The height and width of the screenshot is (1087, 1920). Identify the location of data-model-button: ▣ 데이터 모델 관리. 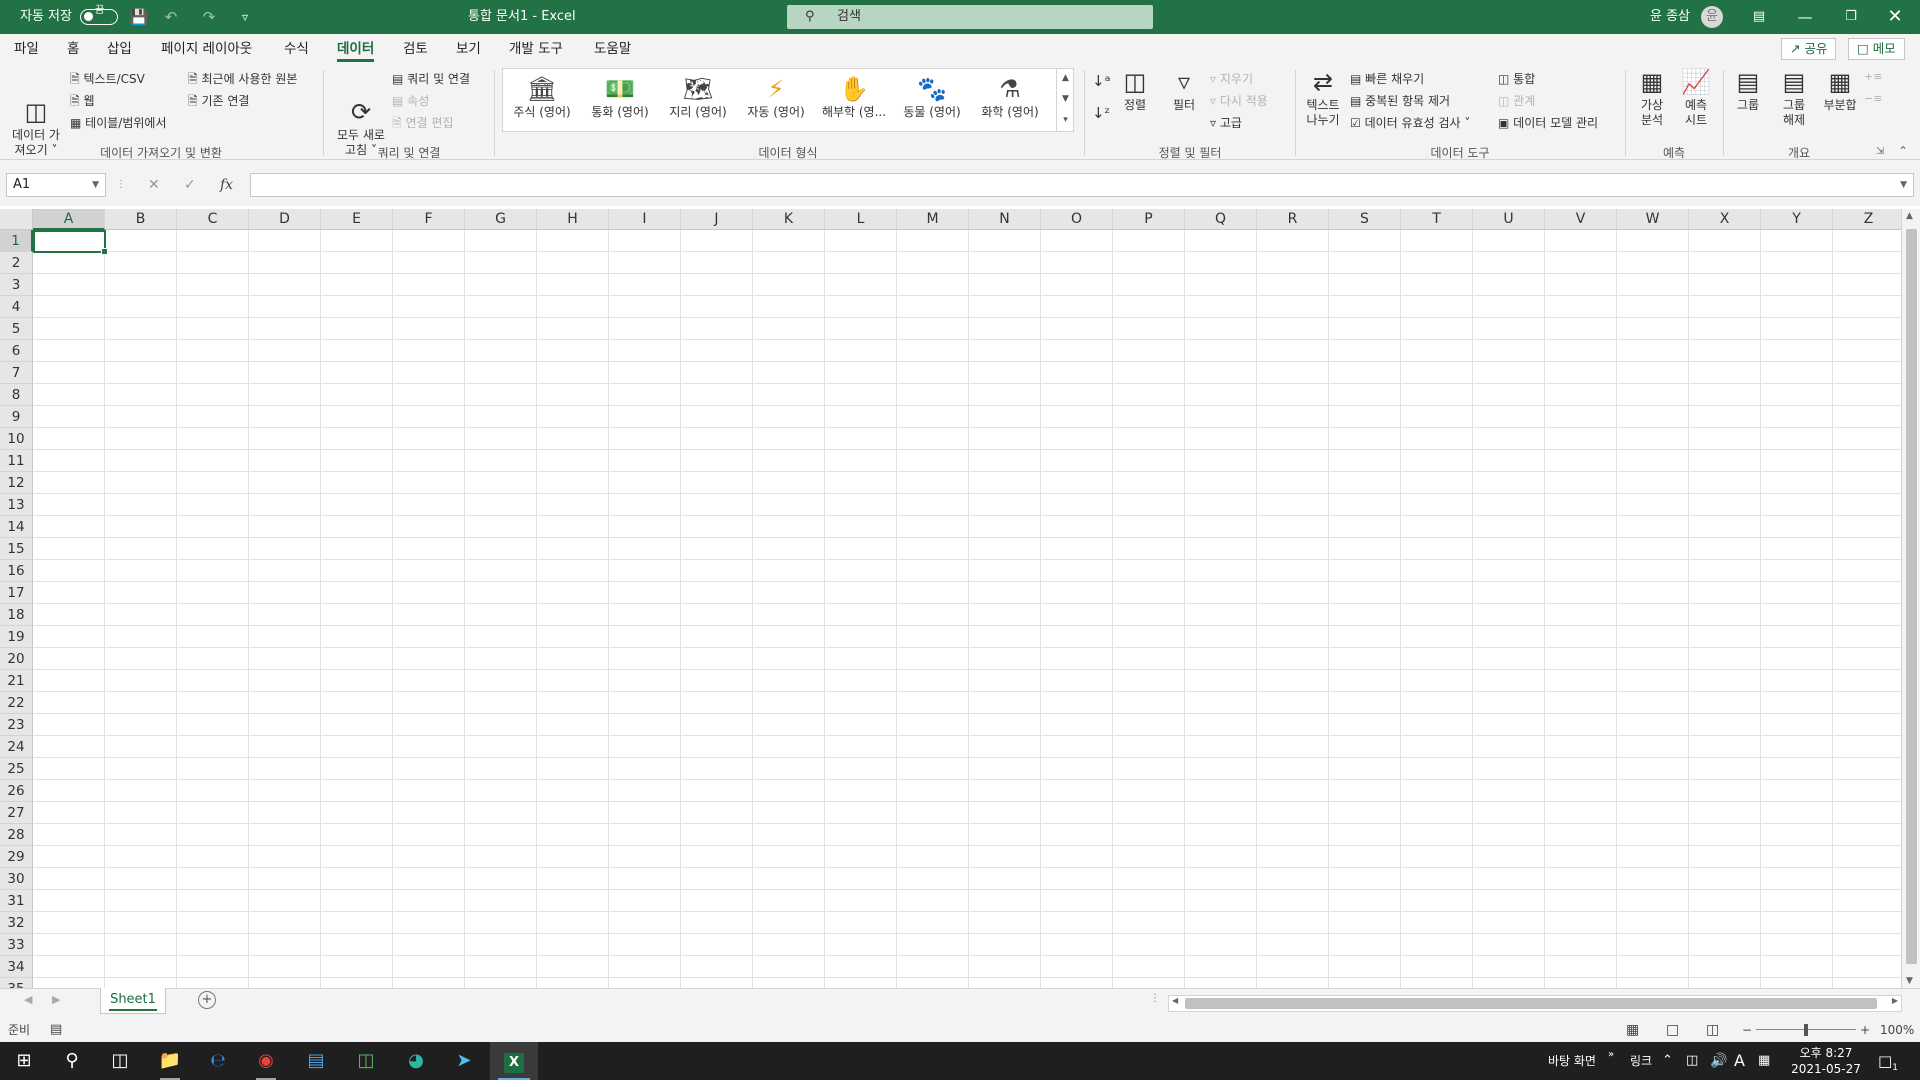
(1548, 122).